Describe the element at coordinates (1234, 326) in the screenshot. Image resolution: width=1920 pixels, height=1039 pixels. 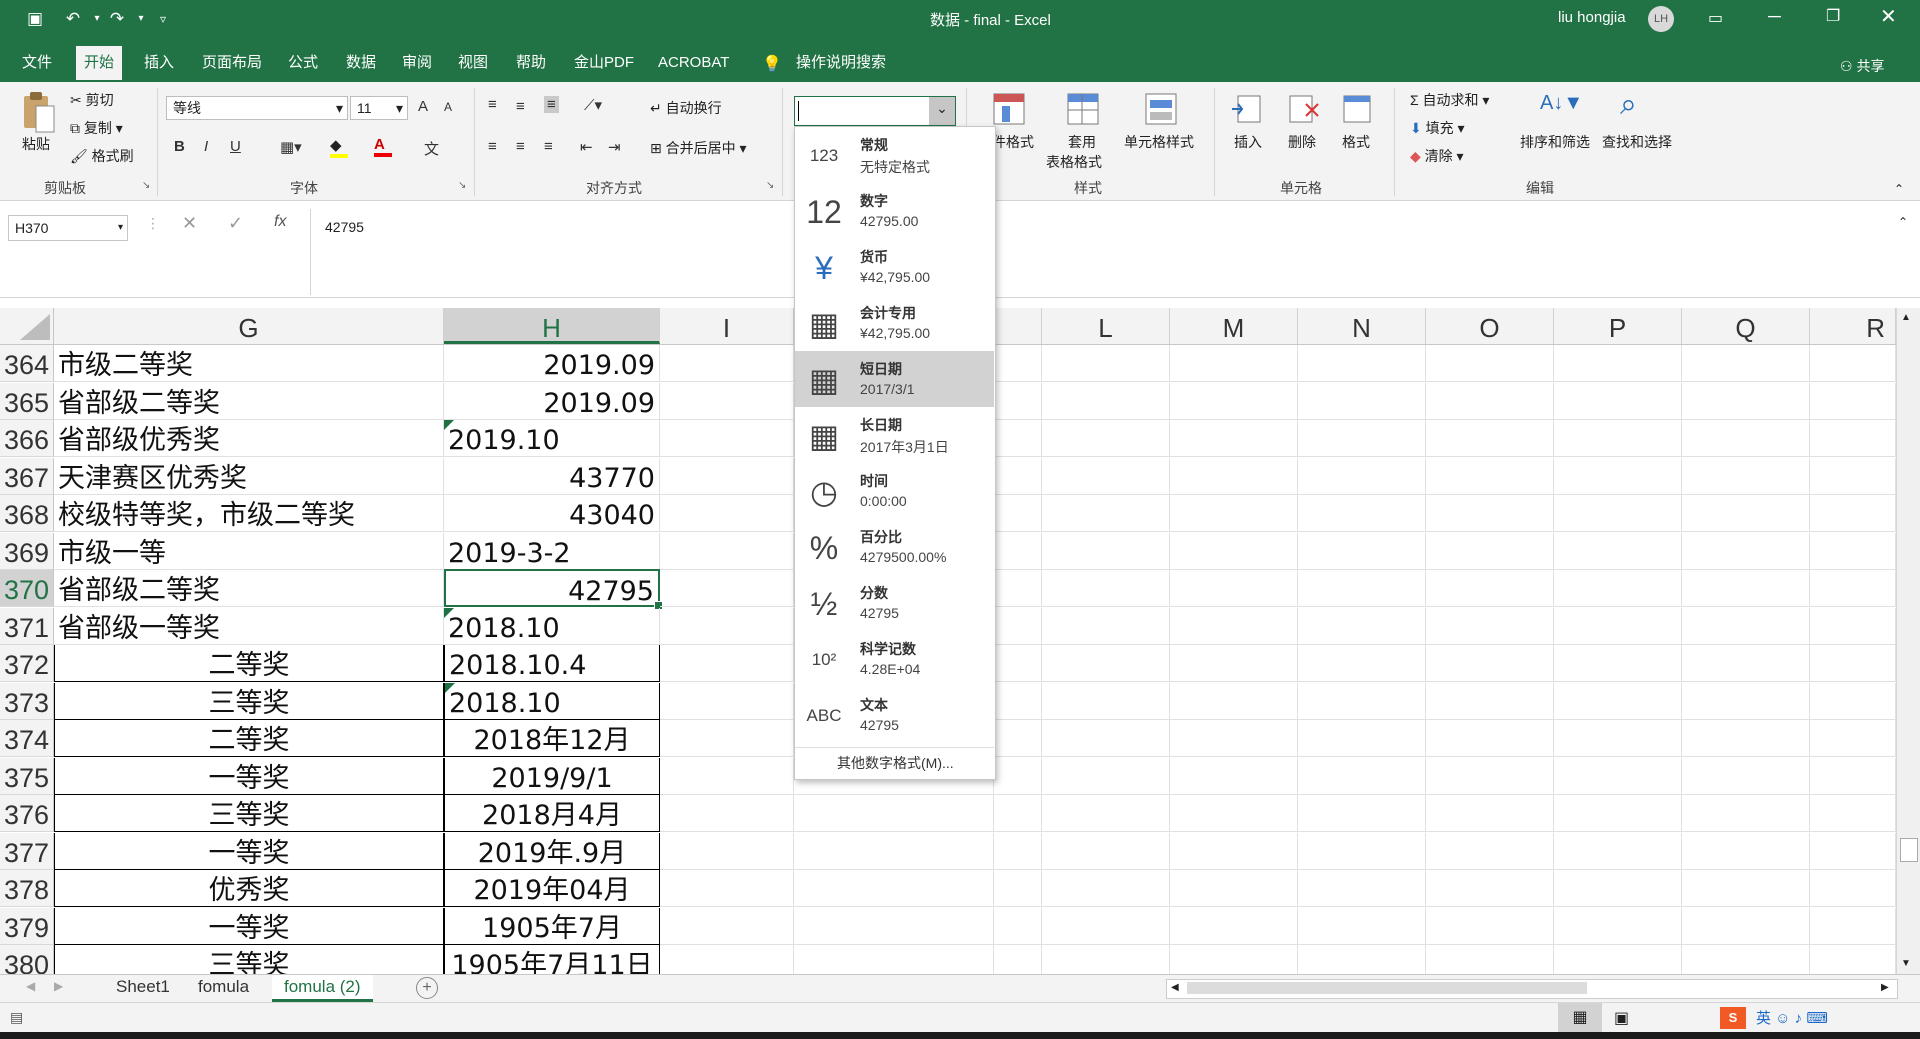
I see `column-header-m: M` at that location.